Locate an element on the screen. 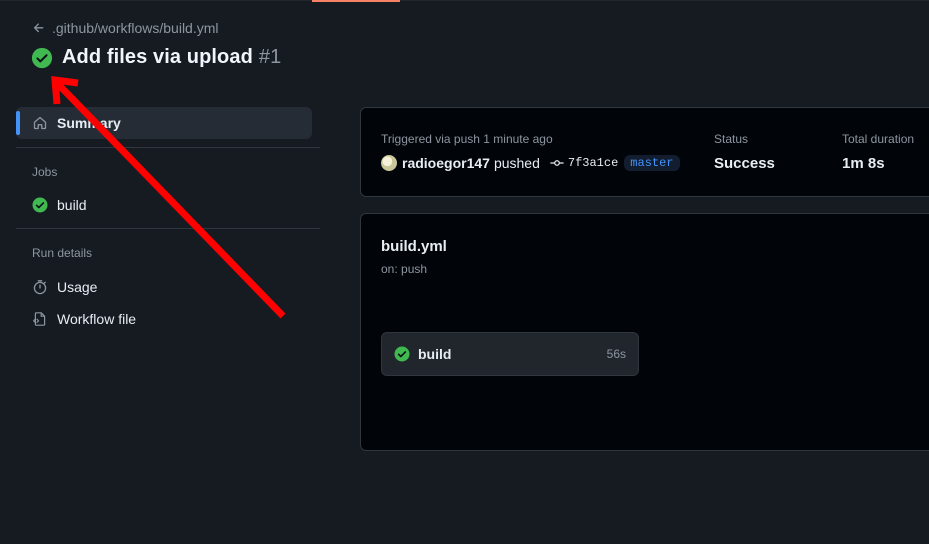  trigger-text: Triggered via push 1 minute ago is located at coordinates (467, 139).